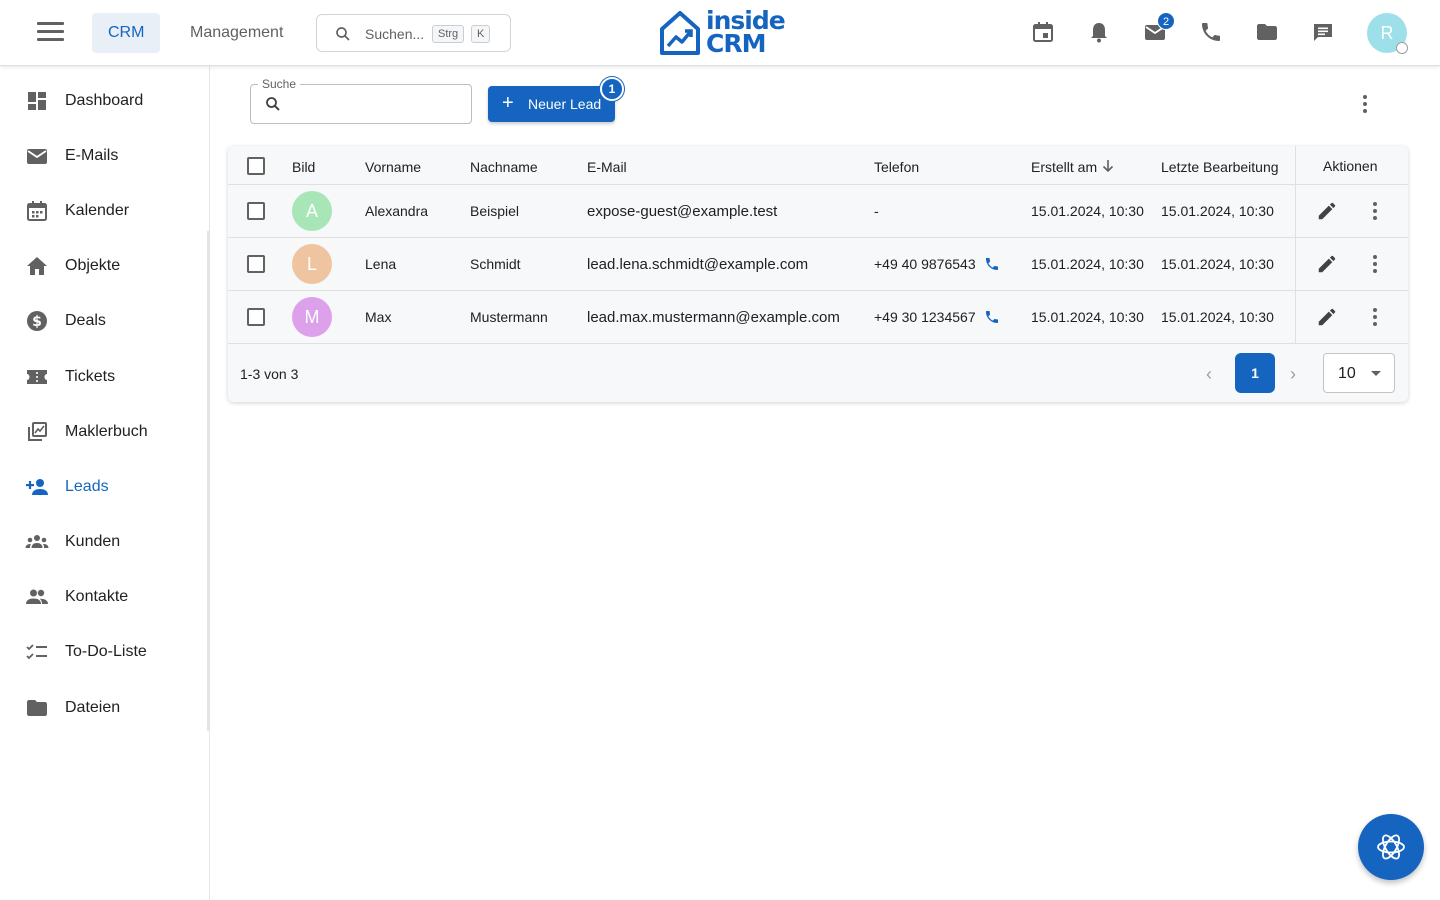 This screenshot has height=900, width=1440. I want to click on chevron-left-icon: ‹, so click(1209, 374).